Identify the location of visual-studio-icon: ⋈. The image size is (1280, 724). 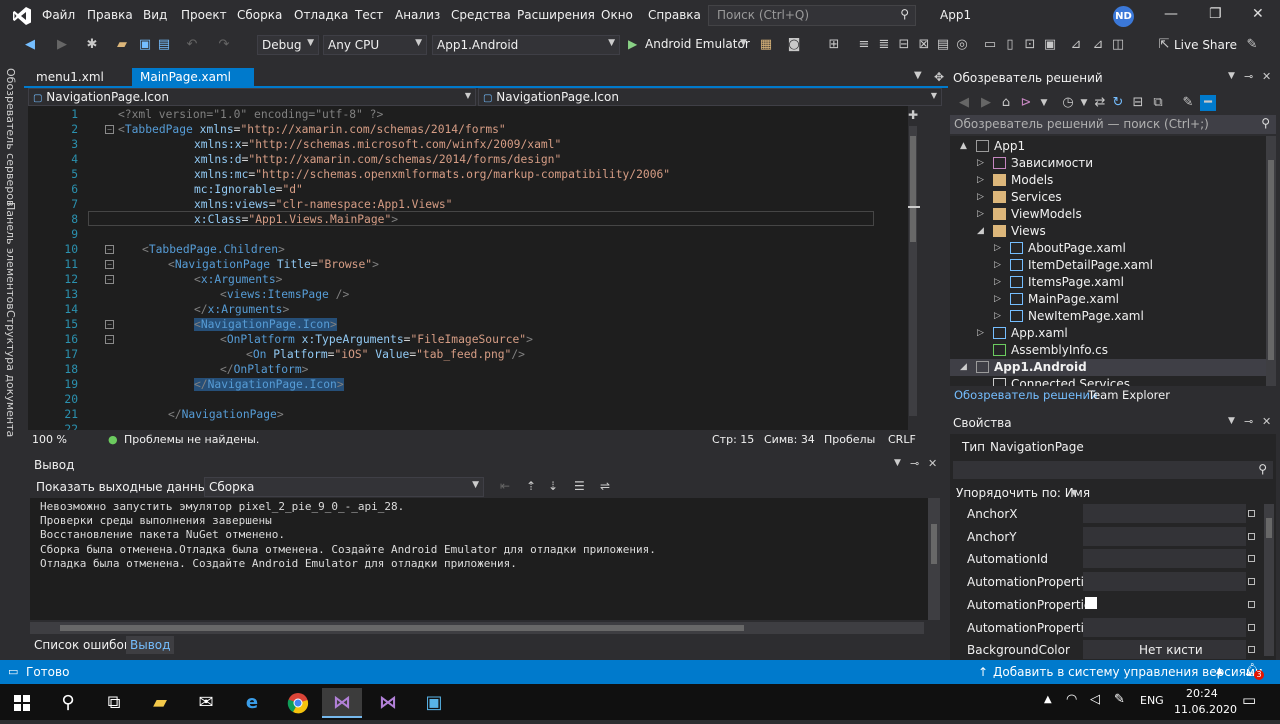
(342, 703).